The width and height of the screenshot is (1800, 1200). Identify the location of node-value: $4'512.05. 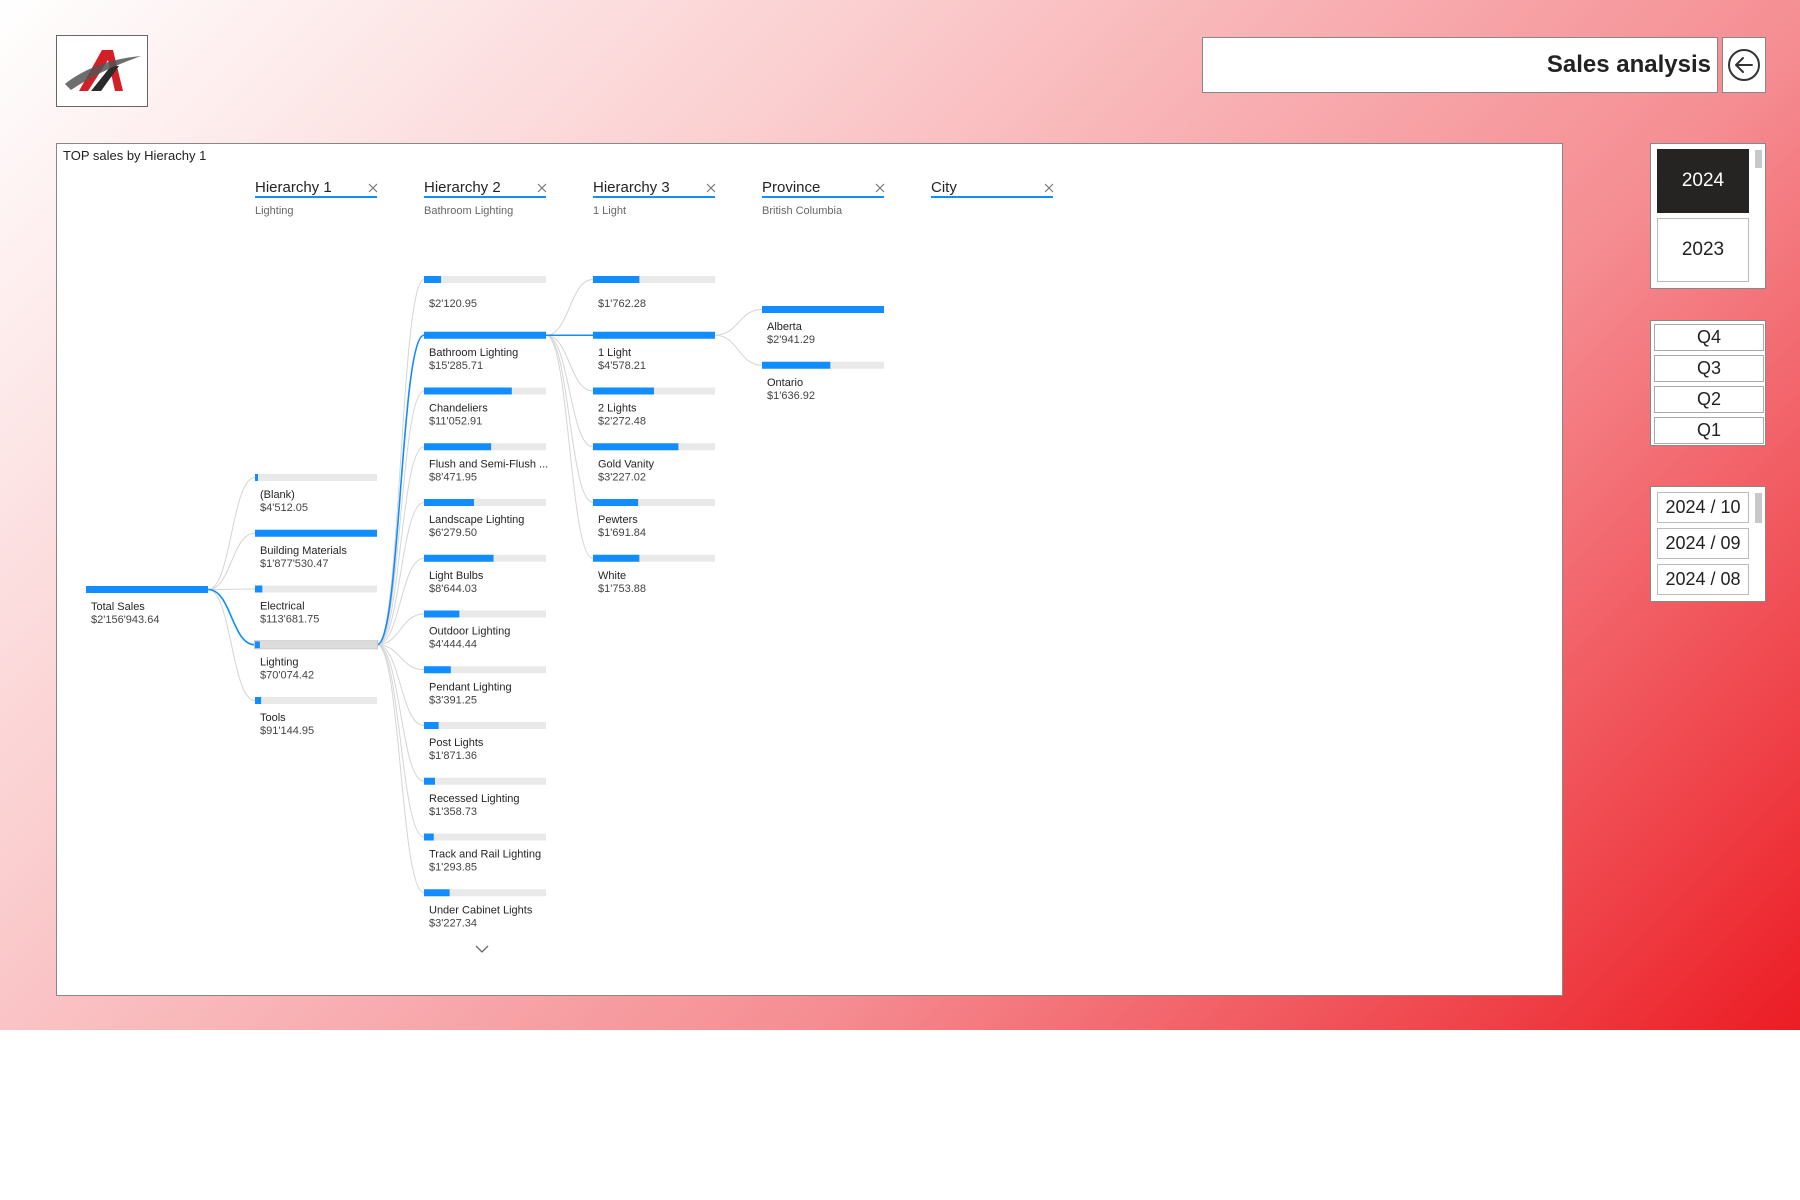
(284, 508).